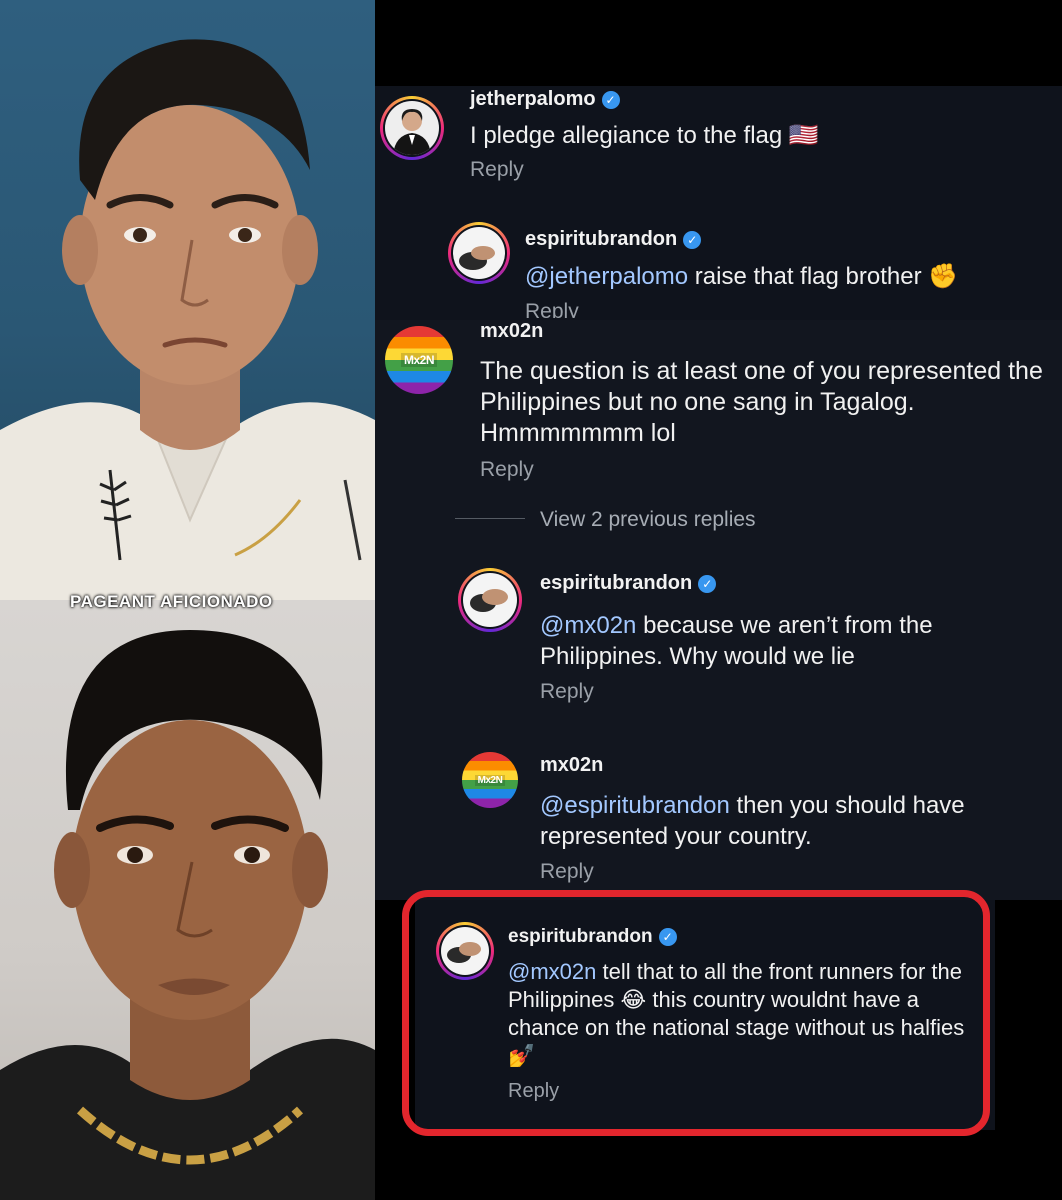 This screenshot has width=1062, height=1200. What do you see at coordinates (490, 518) in the screenshot?
I see `thread-line` at bounding box center [490, 518].